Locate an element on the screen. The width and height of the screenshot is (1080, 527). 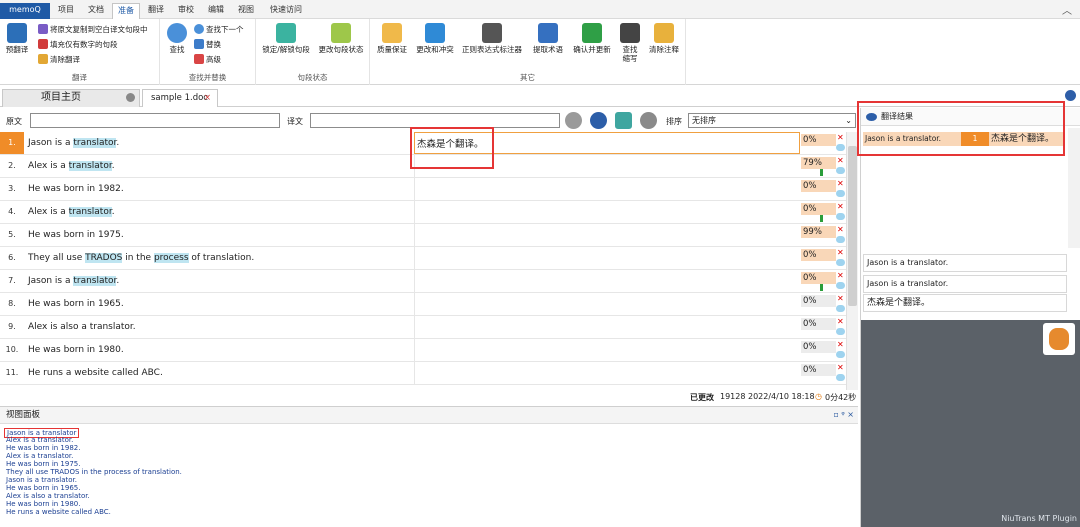
segment-number: 4. is located at coordinates (12, 212).